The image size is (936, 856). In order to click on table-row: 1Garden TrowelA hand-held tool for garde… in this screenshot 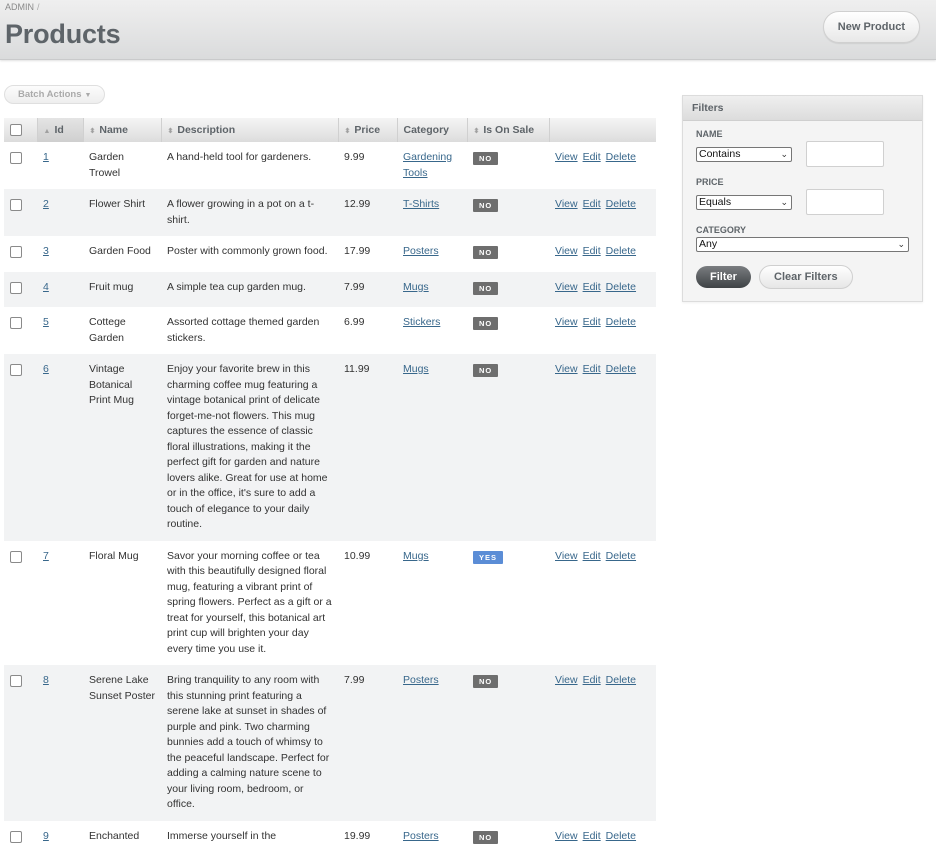, I will do `click(330, 165)`.